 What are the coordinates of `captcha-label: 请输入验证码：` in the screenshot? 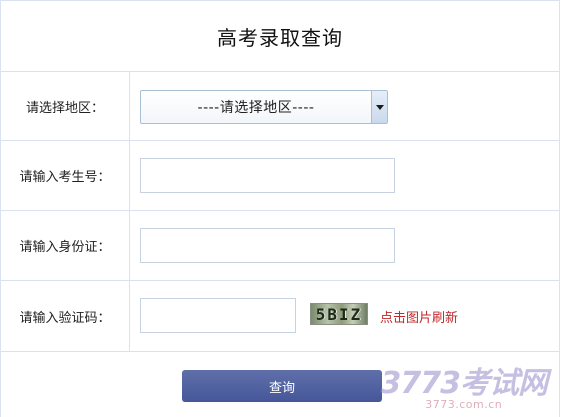 It's located at (65, 316).